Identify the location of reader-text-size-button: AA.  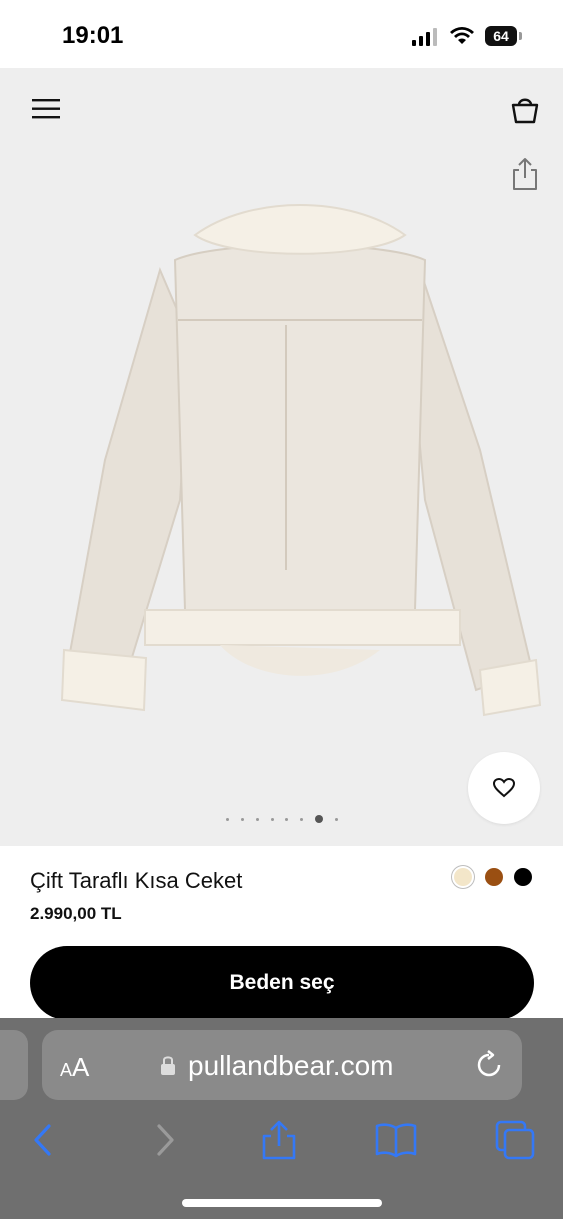
(74, 1067).